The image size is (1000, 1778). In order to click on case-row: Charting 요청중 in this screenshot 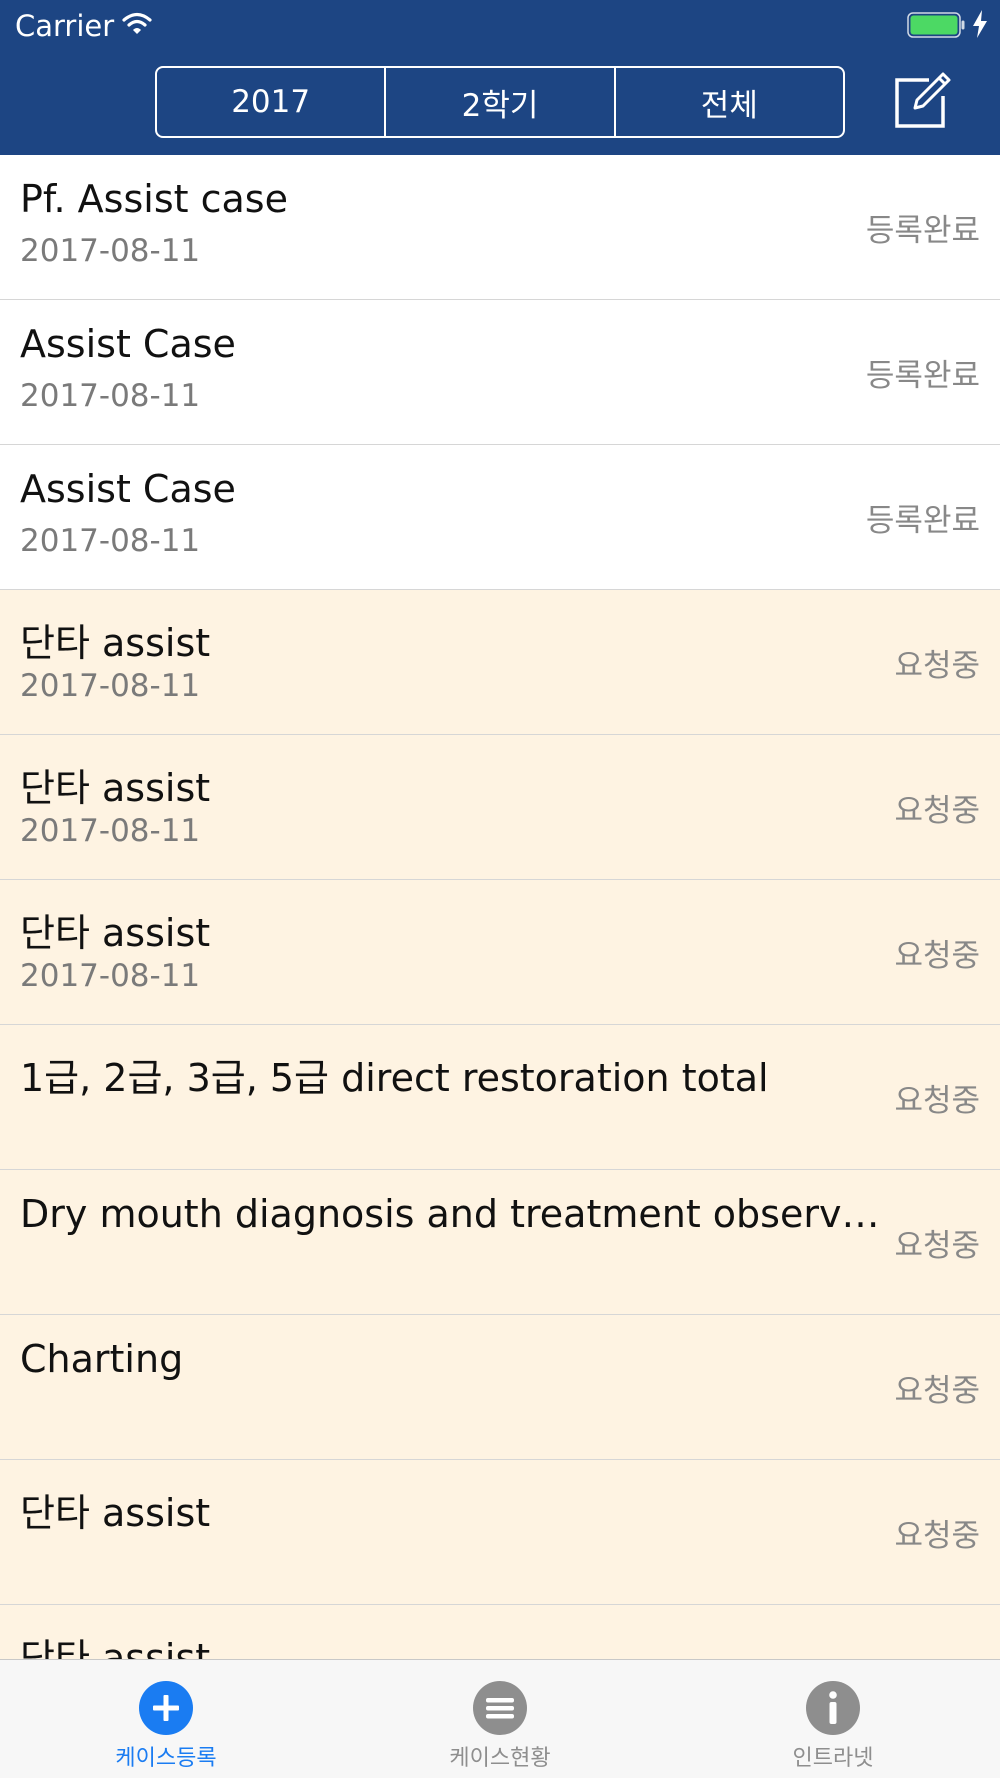, I will do `click(500, 1387)`.